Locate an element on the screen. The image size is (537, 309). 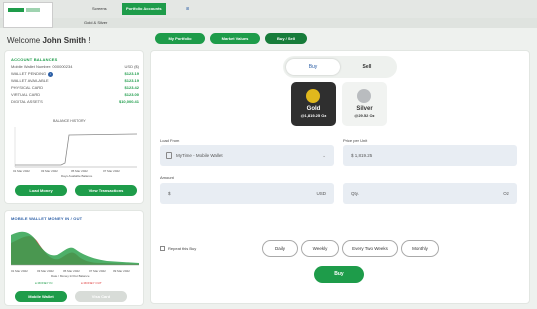
silver-coin-icon is located at coordinates (364, 96).